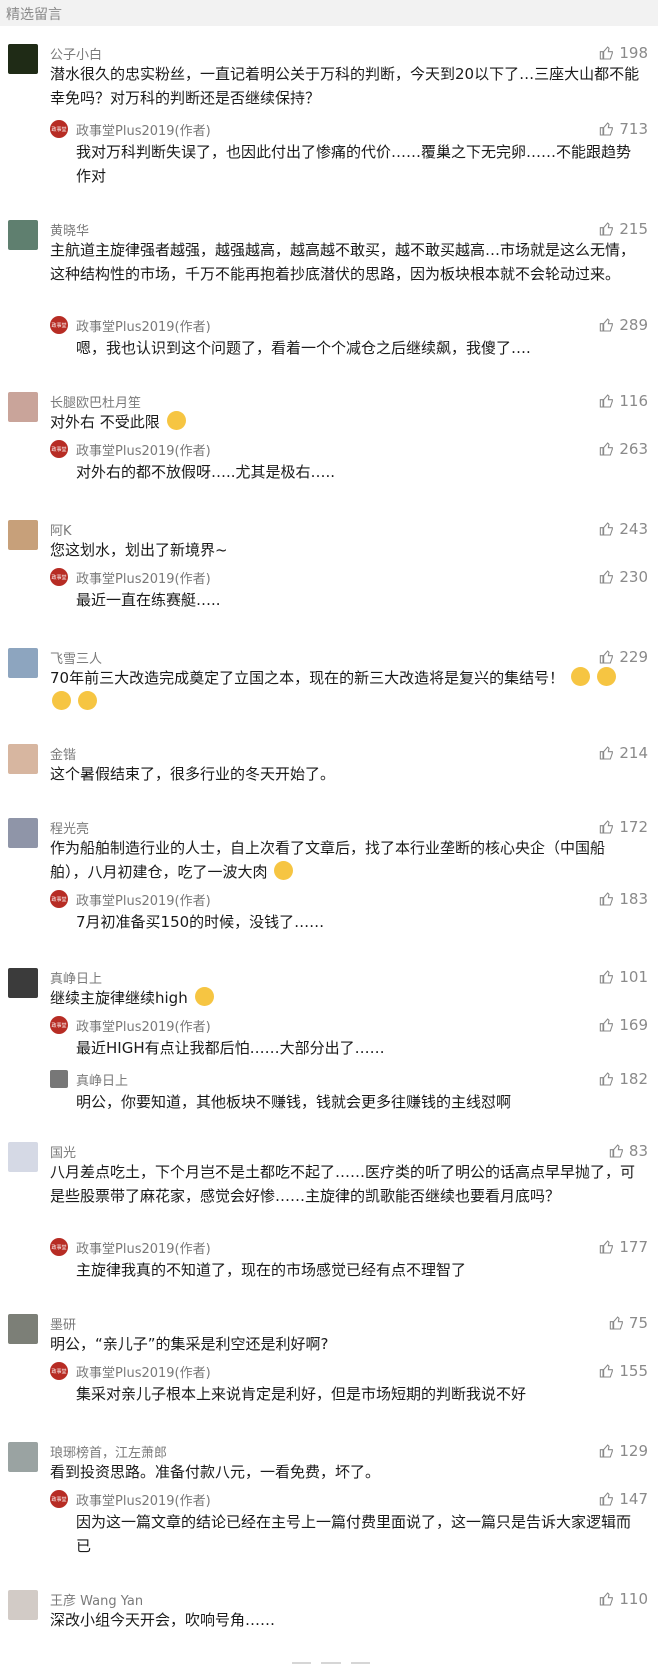 The width and height of the screenshot is (658, 1676). What do you see at coordinates (96, 1599) in the screenshot?
I see `comment-author: 王彦 Wang Yan` at bounding box center [96, 1599].